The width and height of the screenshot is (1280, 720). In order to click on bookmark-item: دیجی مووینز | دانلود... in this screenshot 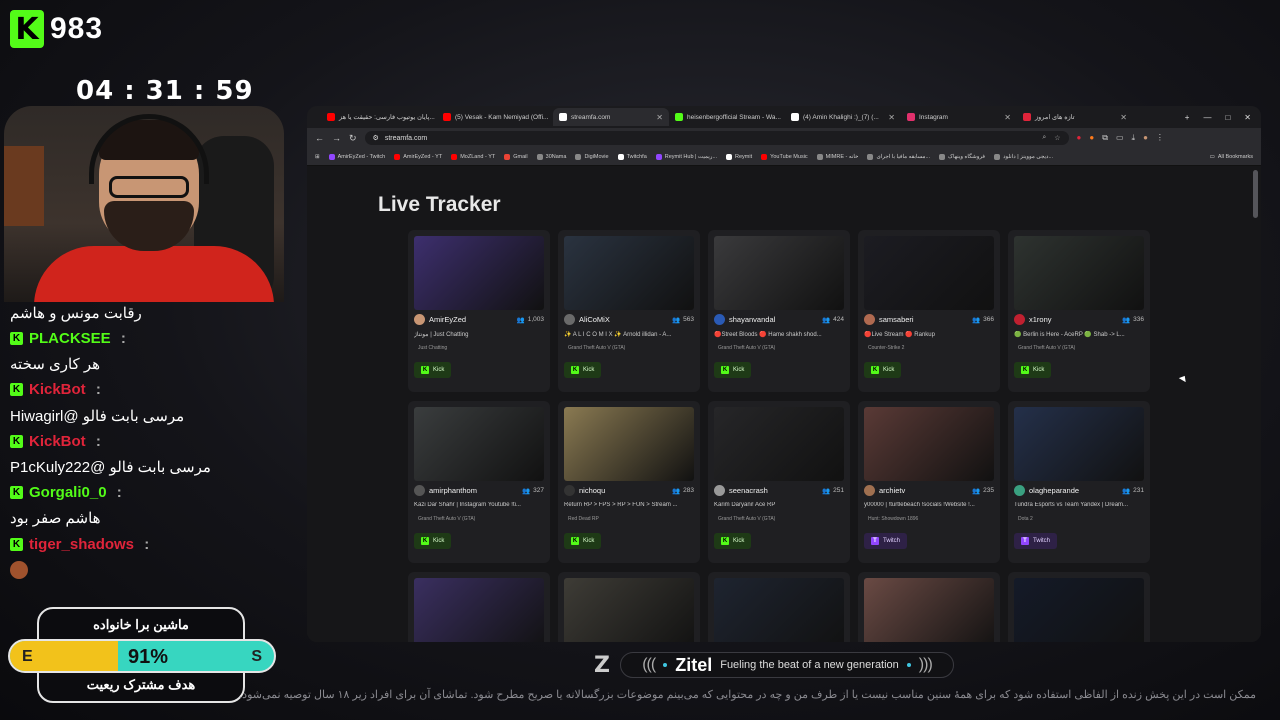, I will do `click(1023, 156)`.